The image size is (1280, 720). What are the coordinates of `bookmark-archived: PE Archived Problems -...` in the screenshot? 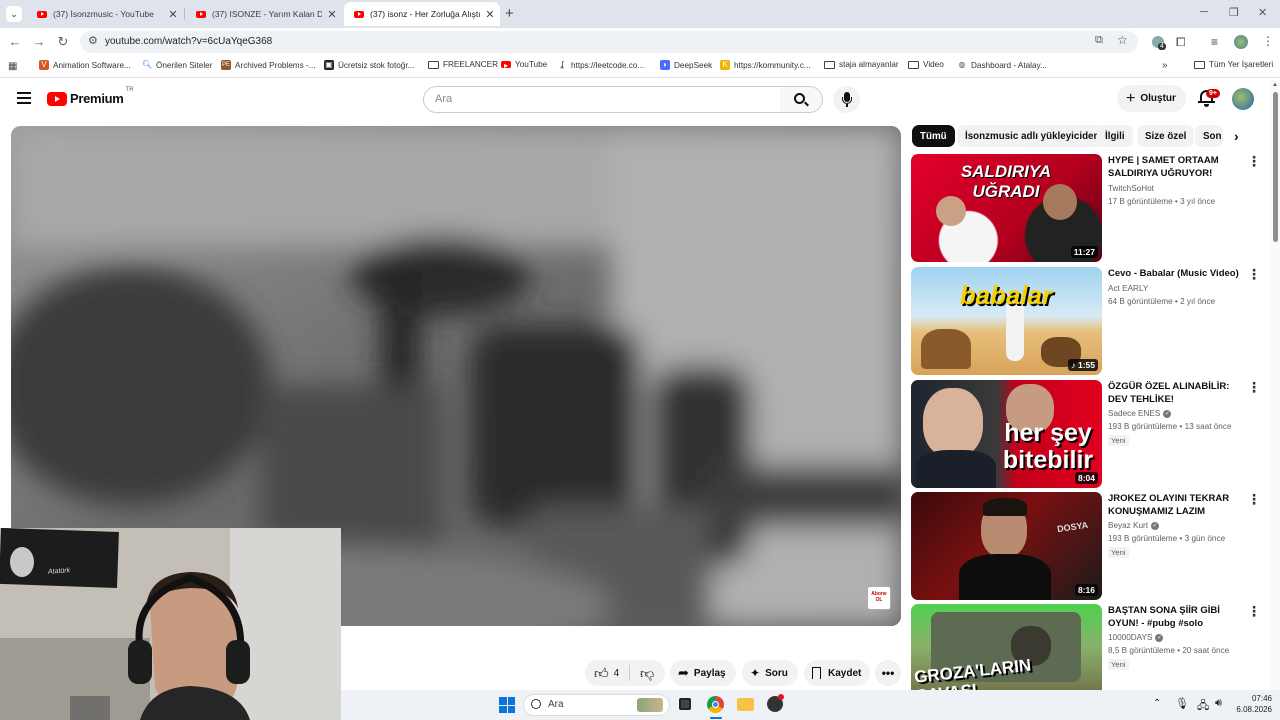 It's located at (268, 65).